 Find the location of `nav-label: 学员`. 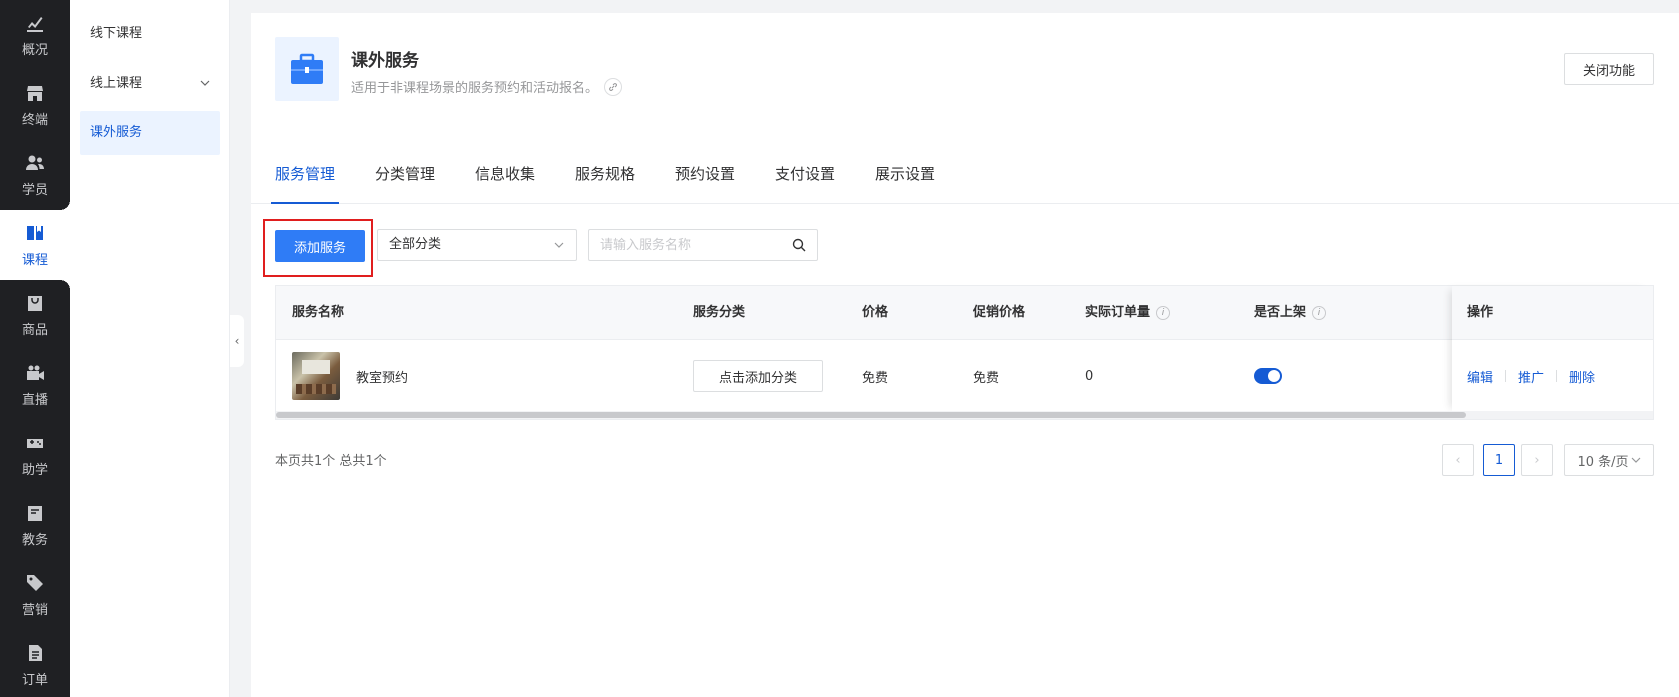

nav-label: 学员 is located at coordinates (34, 190).